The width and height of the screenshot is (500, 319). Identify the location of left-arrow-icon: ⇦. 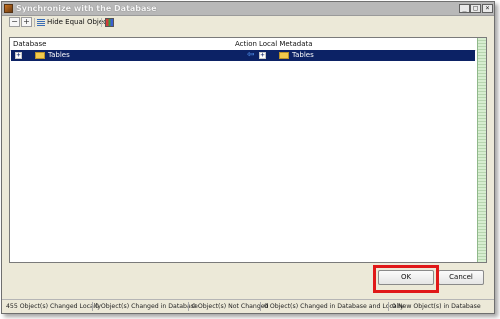
(251, 55).